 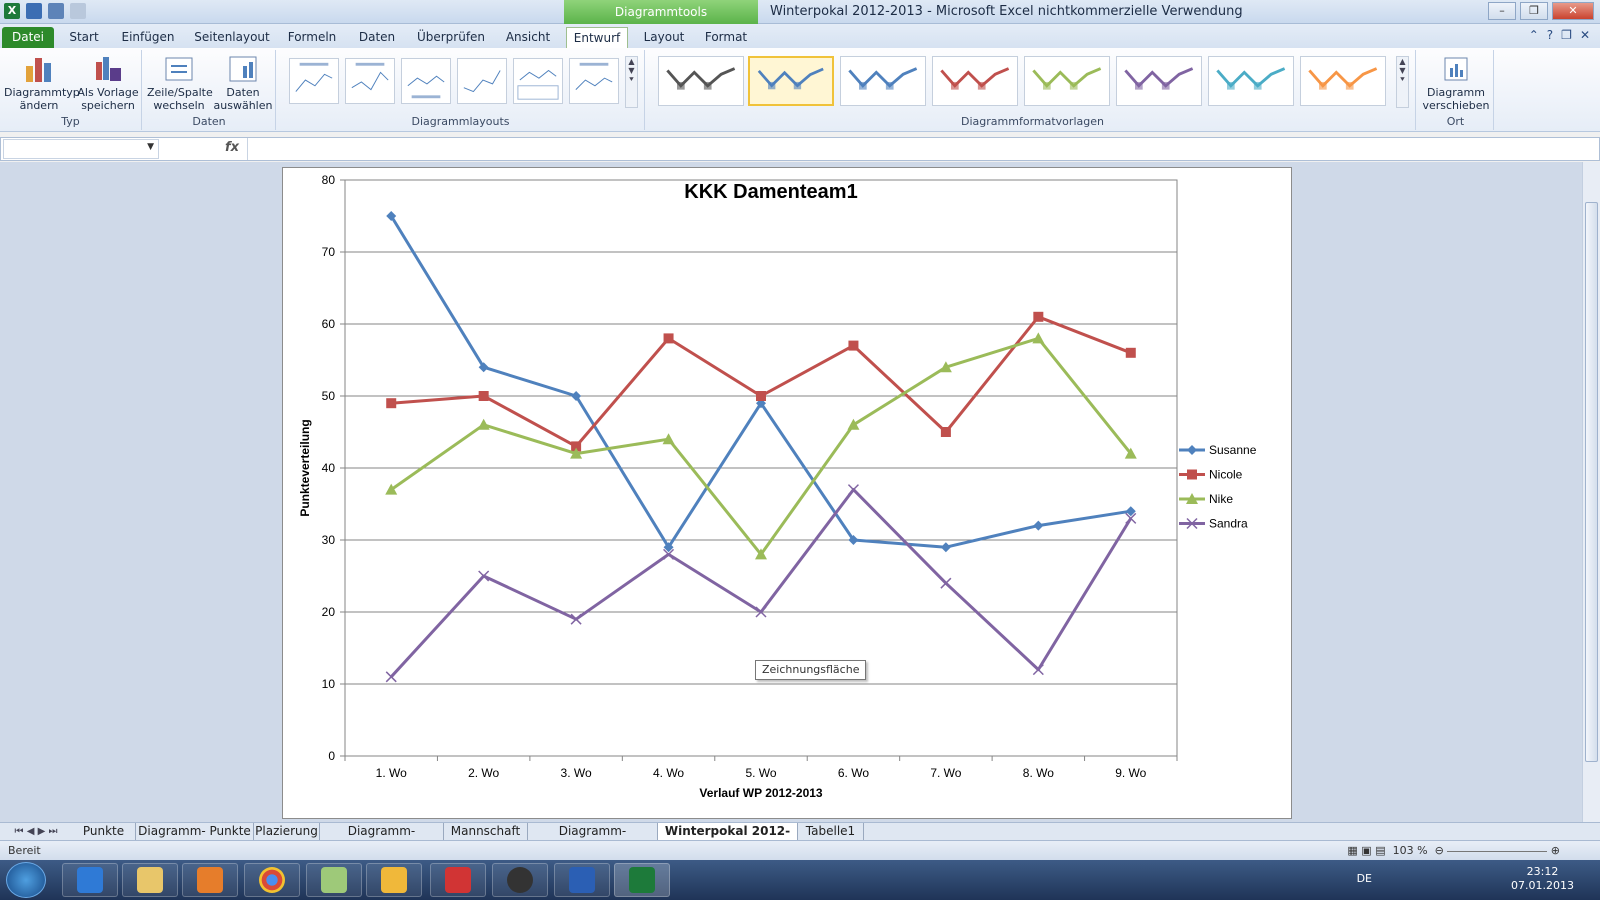 I want to click on language-indicator: DE, so click(x=1364, y=878).